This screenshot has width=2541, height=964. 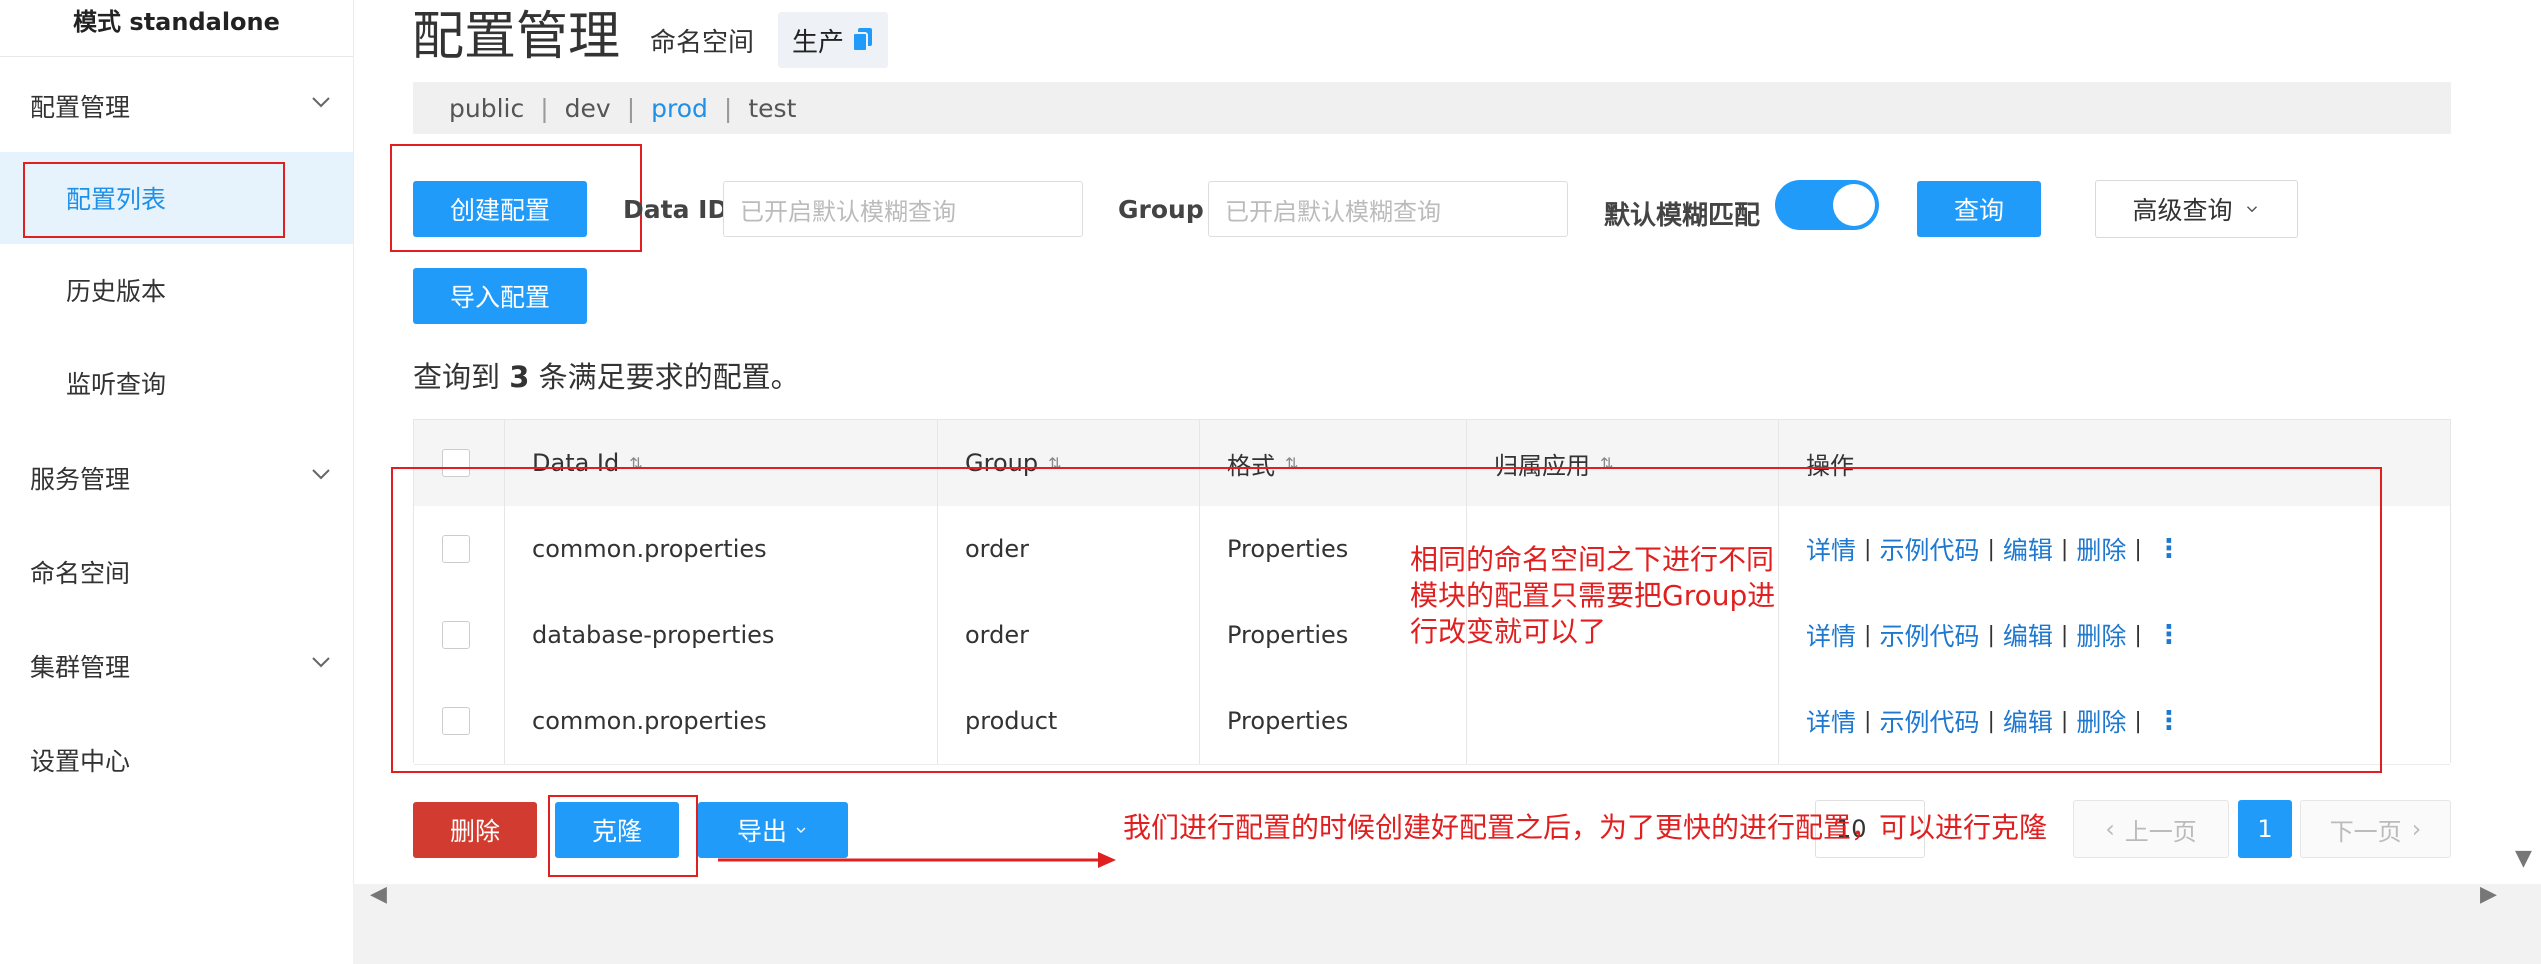 I want to click on nav-label: 命名空间, so click(x=80, y=573).